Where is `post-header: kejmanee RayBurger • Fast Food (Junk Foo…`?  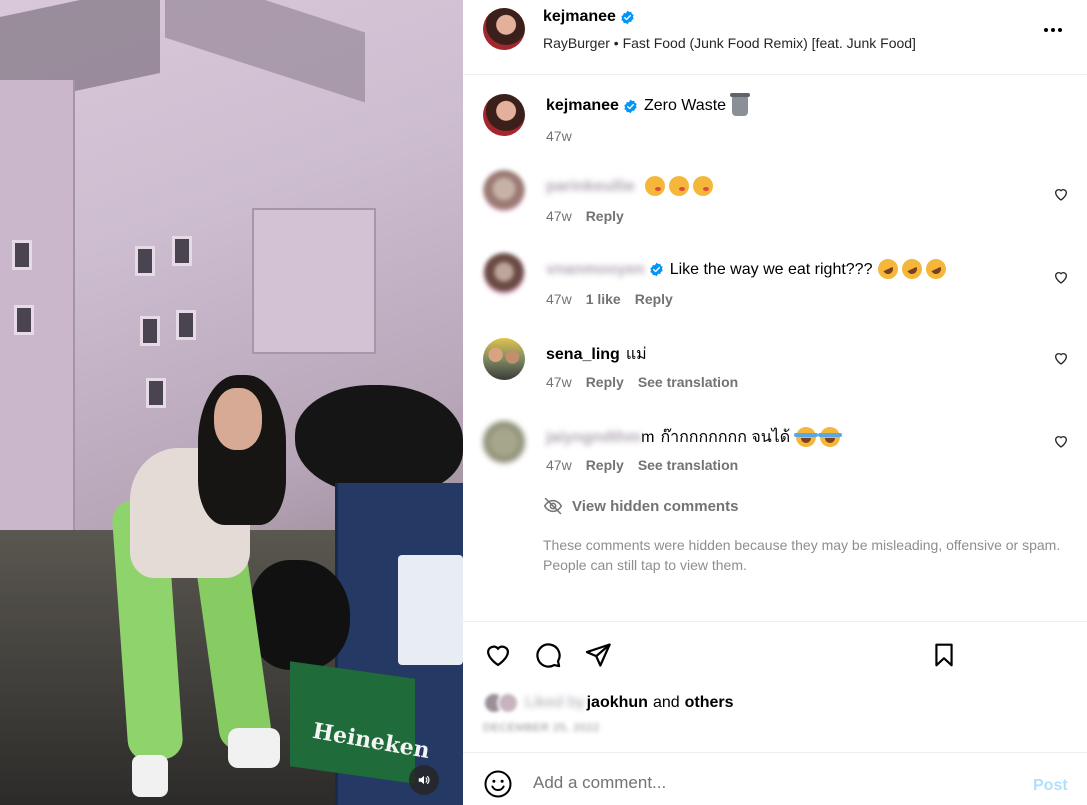
post-header: kejmanee RayBurger • Fast Food (Junk Foo… is located at coordinates (775, 37).